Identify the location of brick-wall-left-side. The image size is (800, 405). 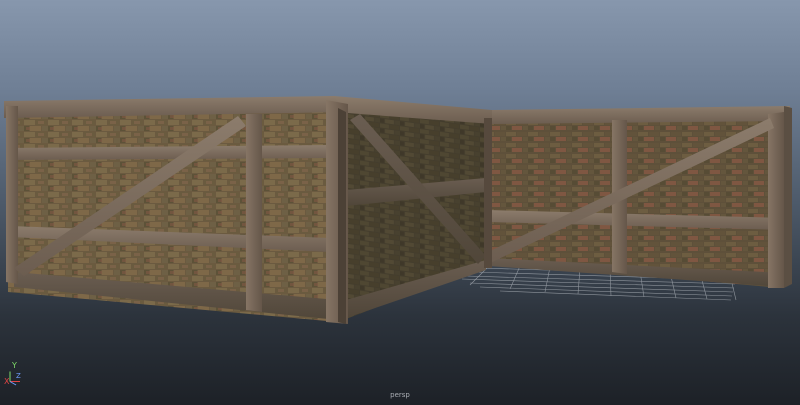
(413, 209).